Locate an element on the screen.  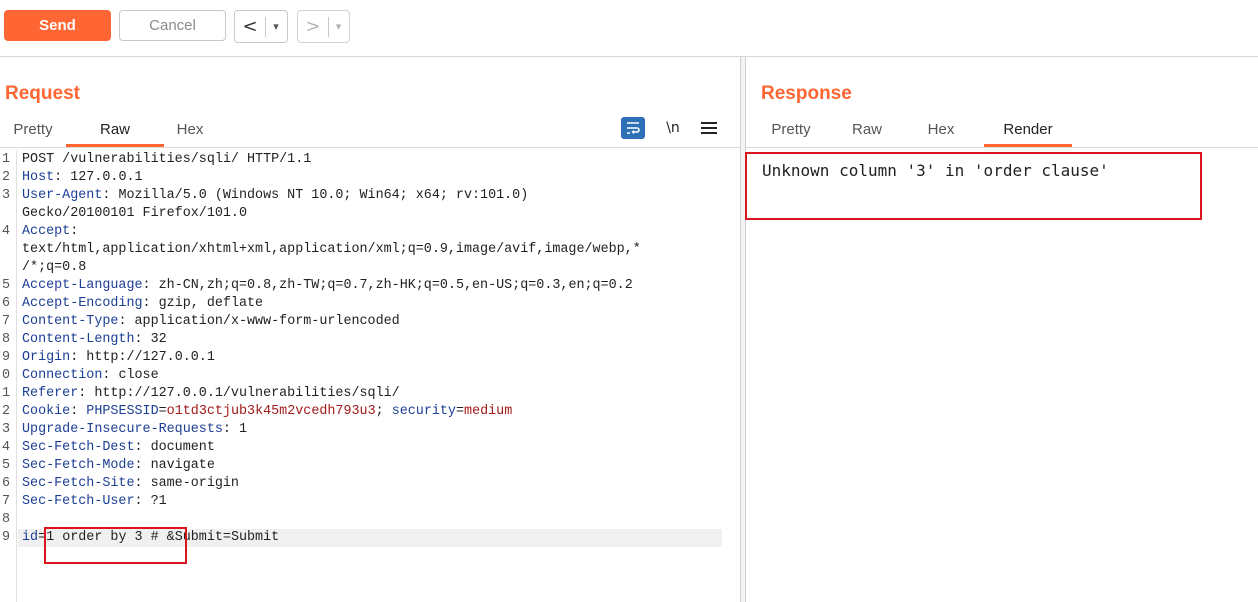
line-content: Accept: is located at coordinates (50, 232).